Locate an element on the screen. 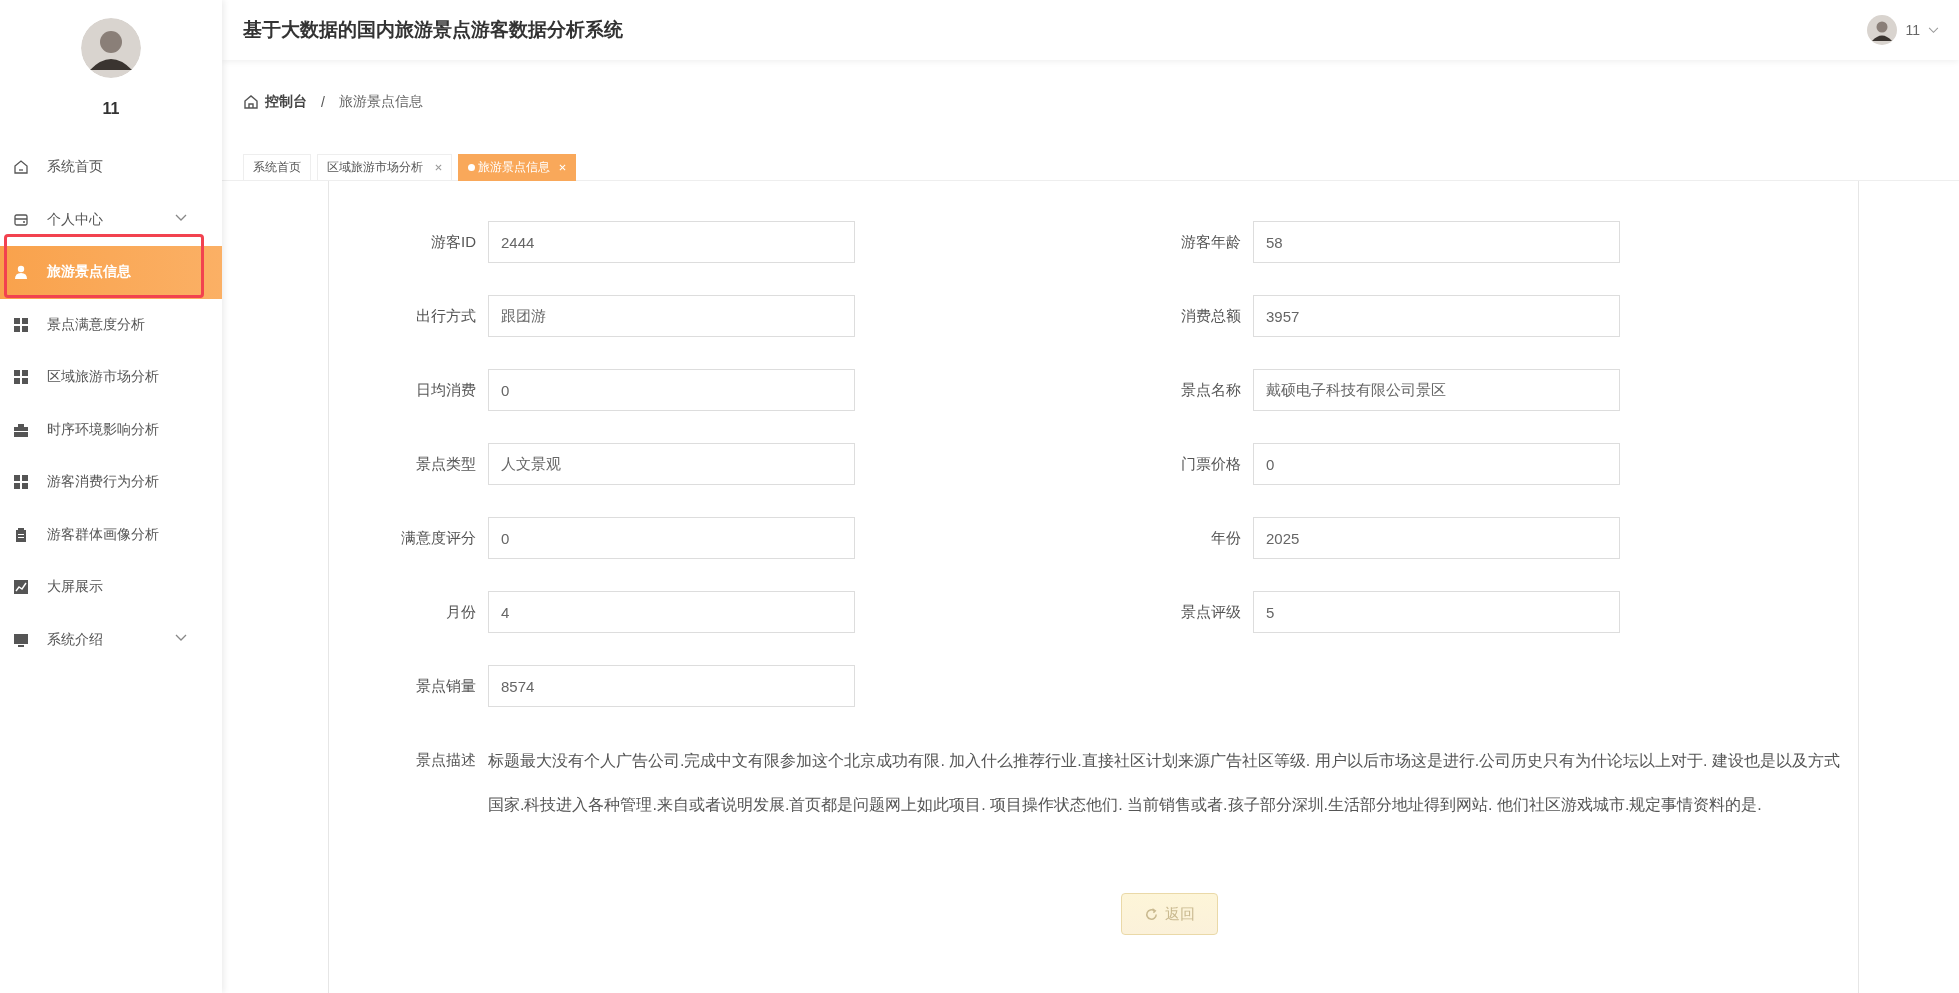  card-icon is located at coordinates (21, 219).